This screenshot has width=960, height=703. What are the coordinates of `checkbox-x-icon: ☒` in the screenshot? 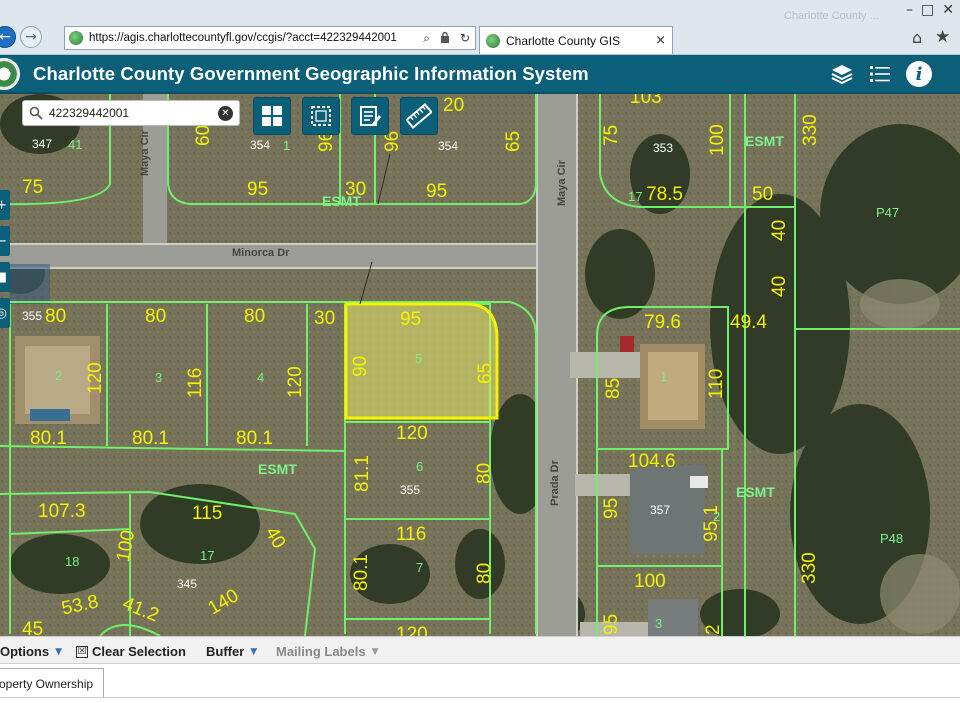 It's located at (82, 651).